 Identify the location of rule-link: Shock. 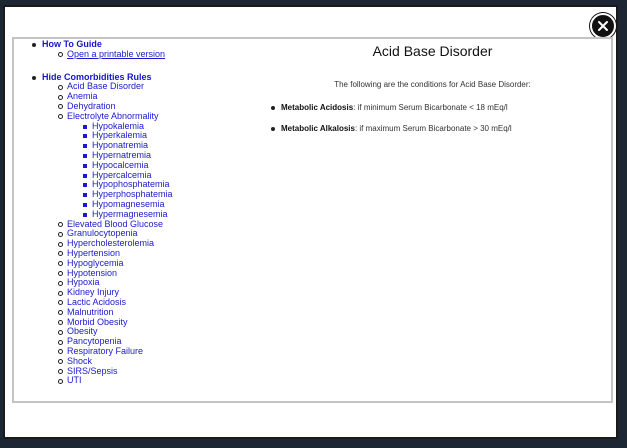
(79, 361).